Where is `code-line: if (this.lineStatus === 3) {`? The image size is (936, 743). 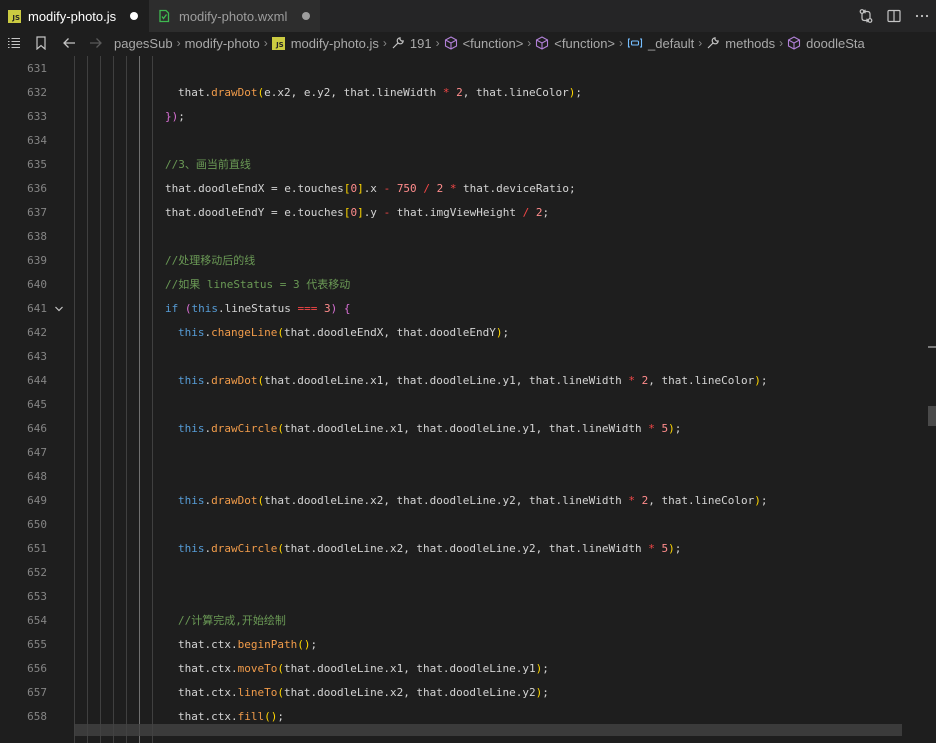
code-line: if (this.lineStatus === 3) { is located at coordinates (257, 309).